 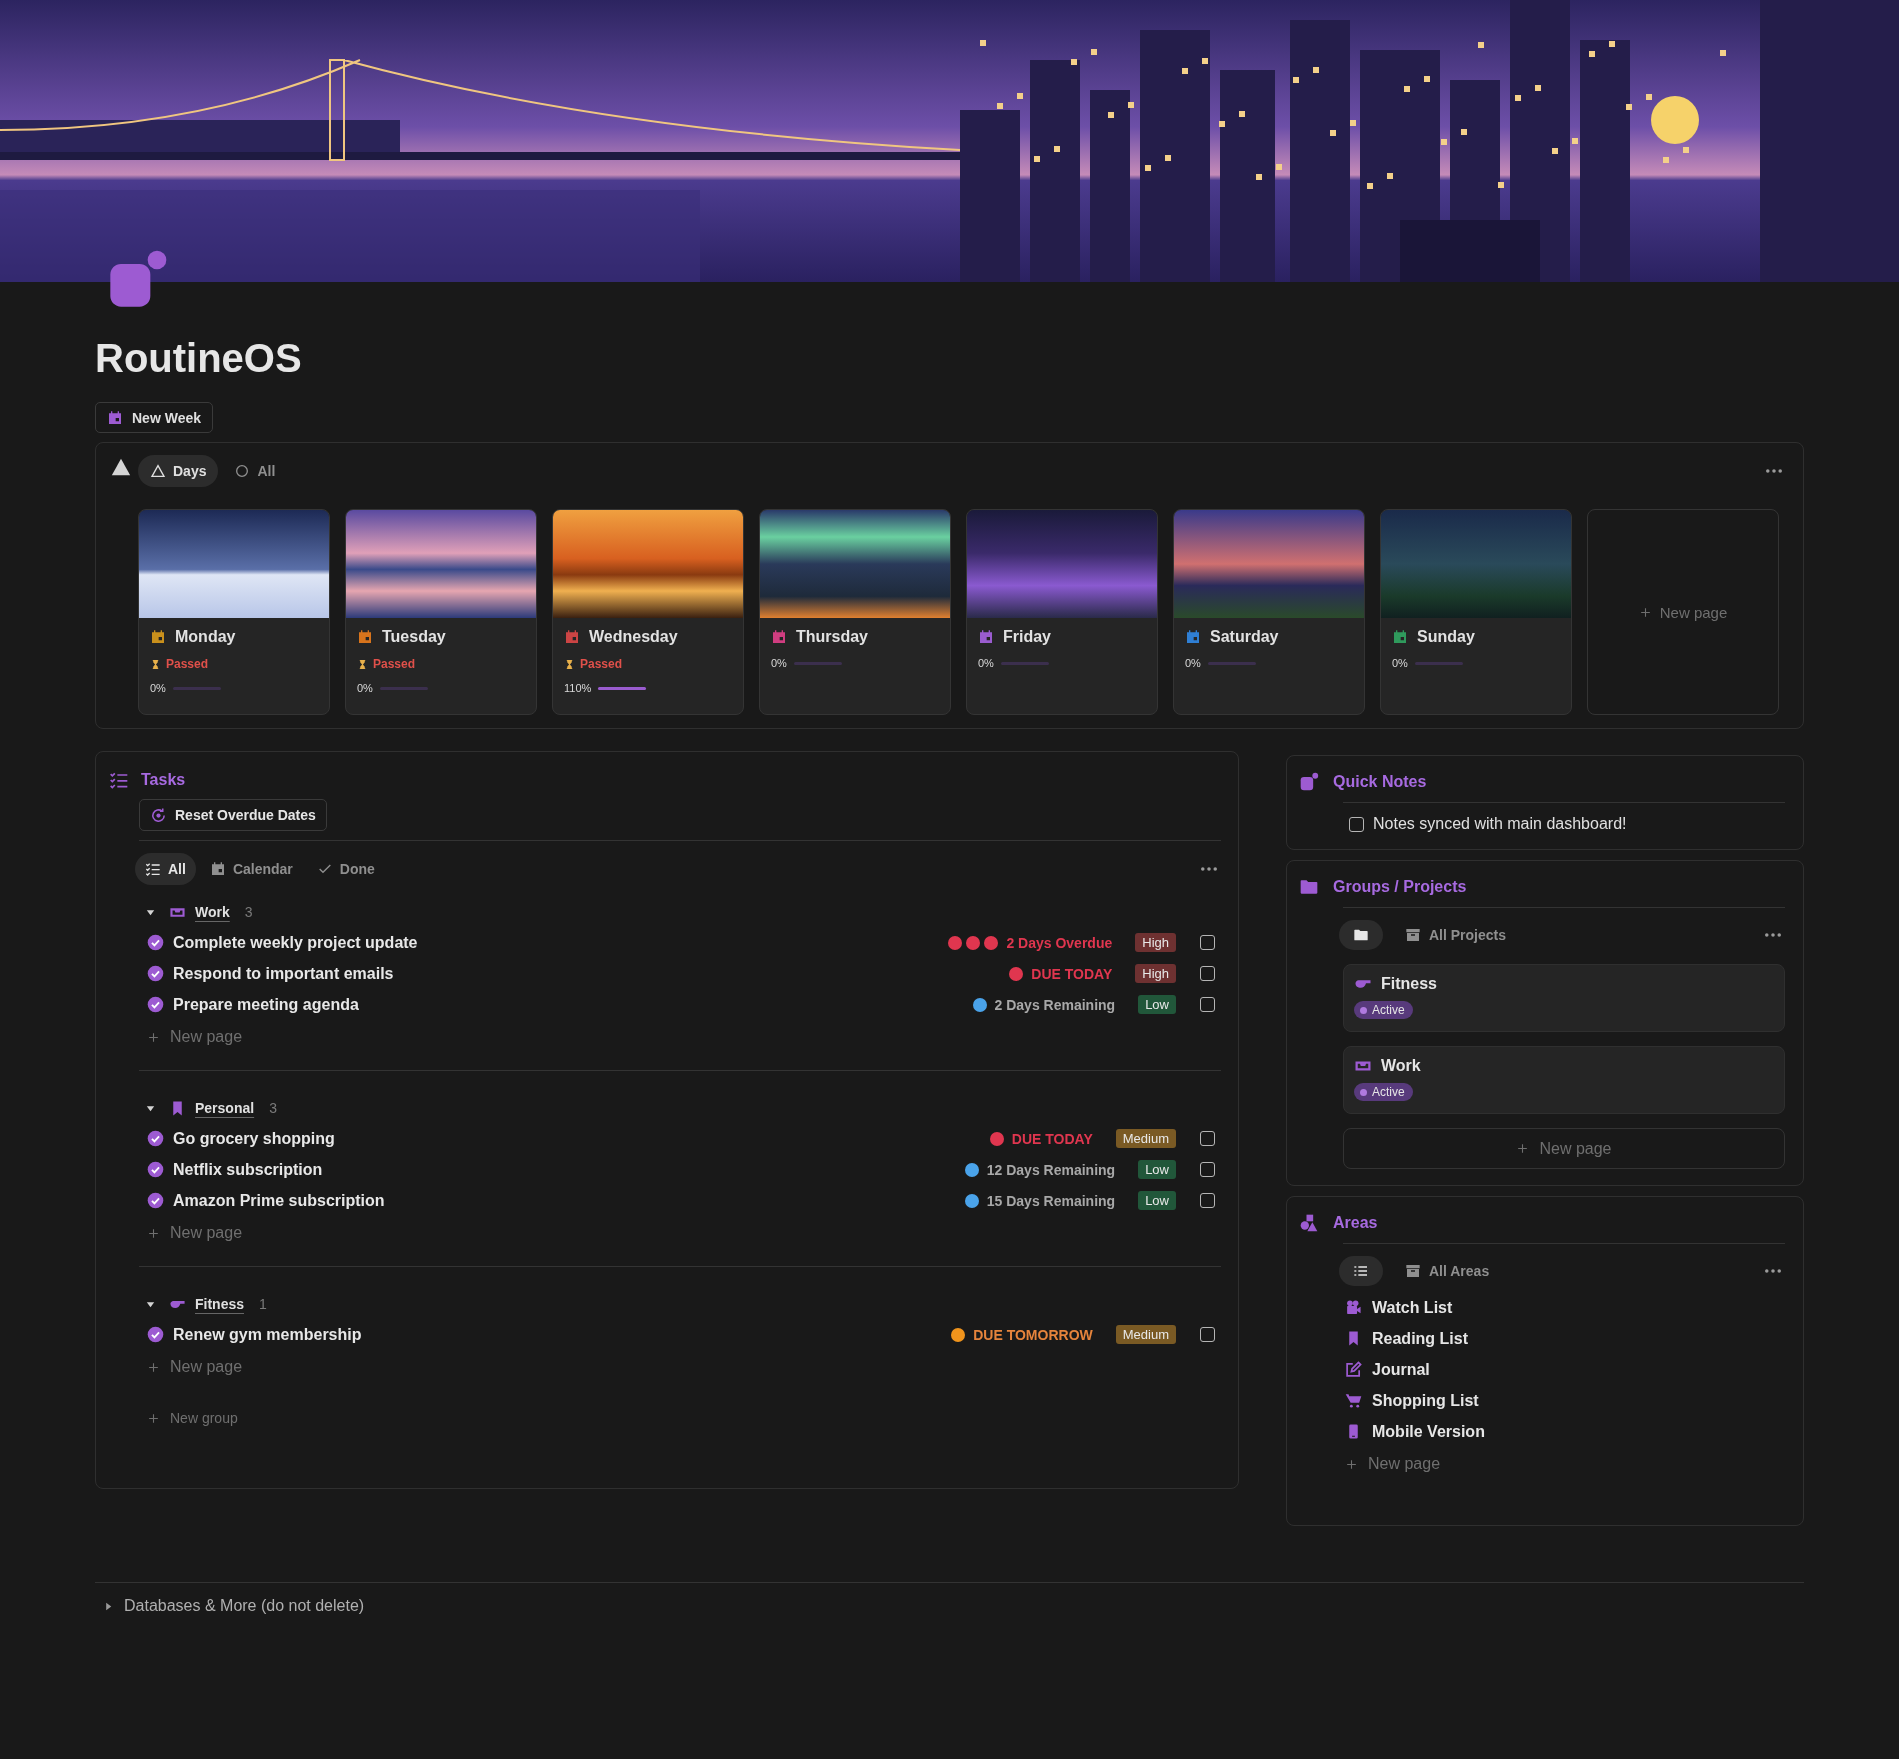 What do you see at coordinates (1428, 1431) in the screenshot?
I see `area-link: Mobile Version` at bounding box center [1428, 1431].